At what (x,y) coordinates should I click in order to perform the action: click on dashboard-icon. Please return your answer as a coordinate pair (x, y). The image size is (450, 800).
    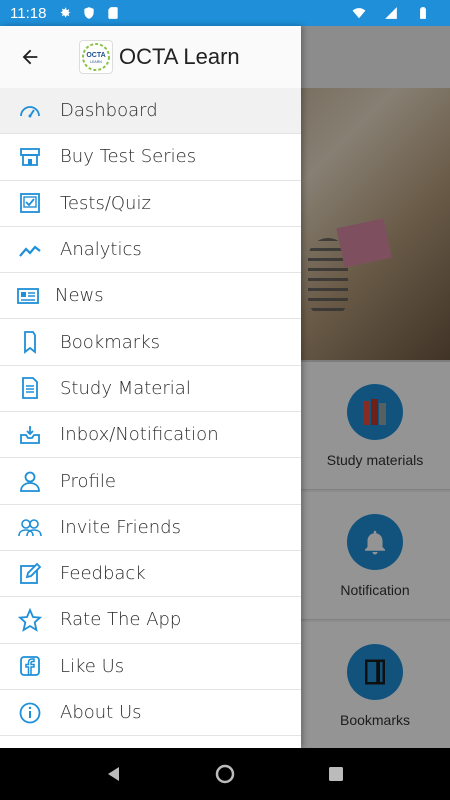
    Looking at the image, I should click on (30, 111).